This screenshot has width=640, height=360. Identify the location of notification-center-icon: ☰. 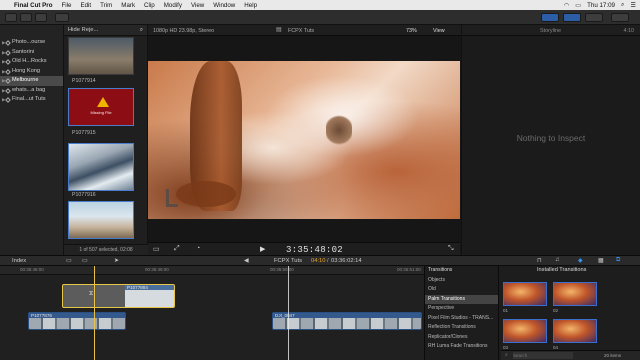
(633, 5).